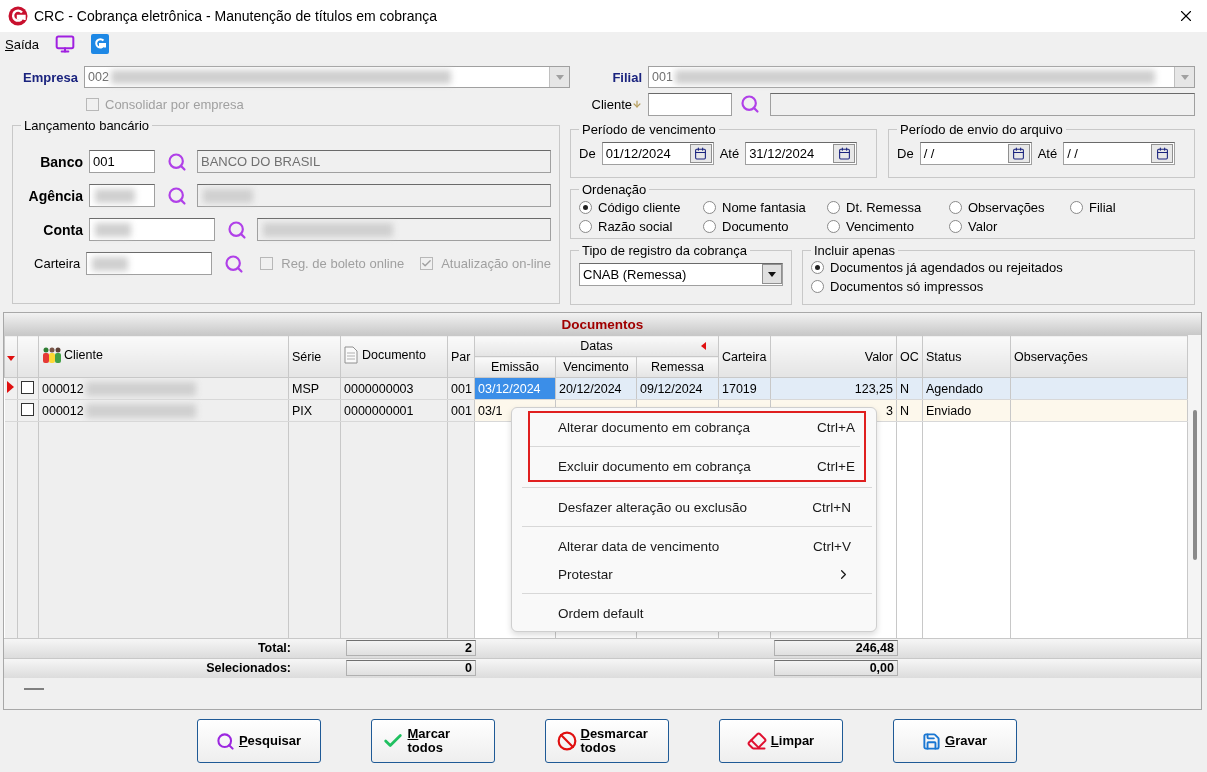 This screenshot has height=772, width=1207. Describe the element at coordinates (1006, 207) in the screenshot. I see `radio-label: Observações` at that location.